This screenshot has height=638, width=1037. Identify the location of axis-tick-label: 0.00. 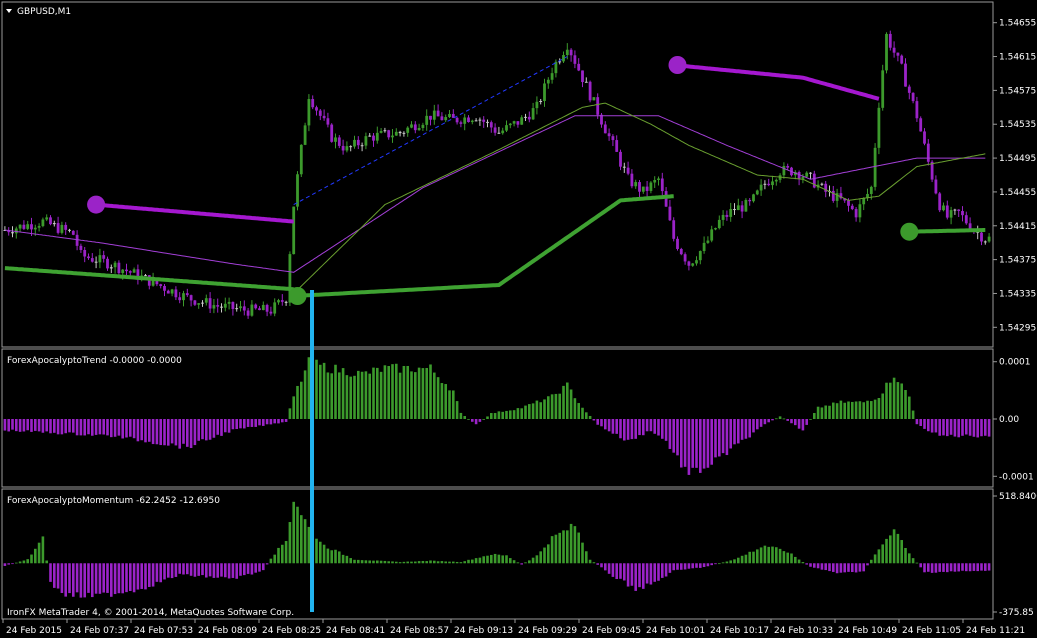
(1009, 420).